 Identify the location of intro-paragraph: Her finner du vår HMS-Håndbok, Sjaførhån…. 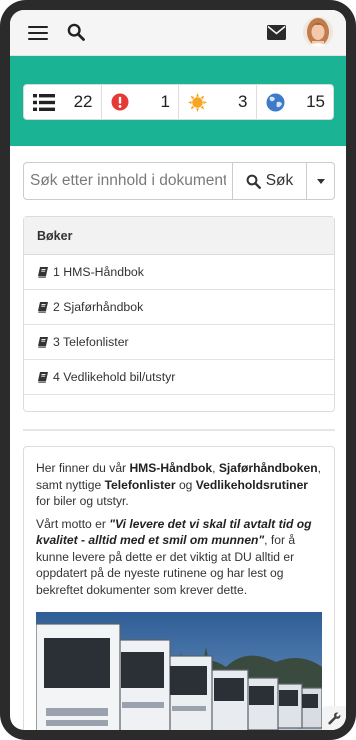
(178, 484).